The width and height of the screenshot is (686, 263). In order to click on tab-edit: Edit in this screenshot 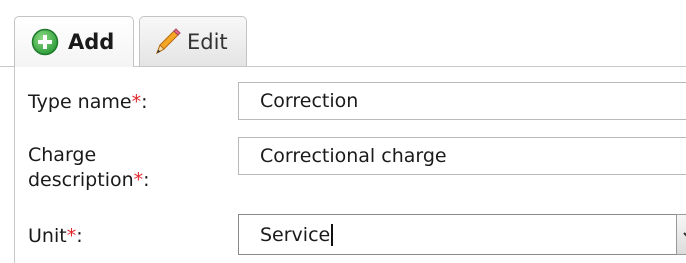, I will do `click(193, 41)`.